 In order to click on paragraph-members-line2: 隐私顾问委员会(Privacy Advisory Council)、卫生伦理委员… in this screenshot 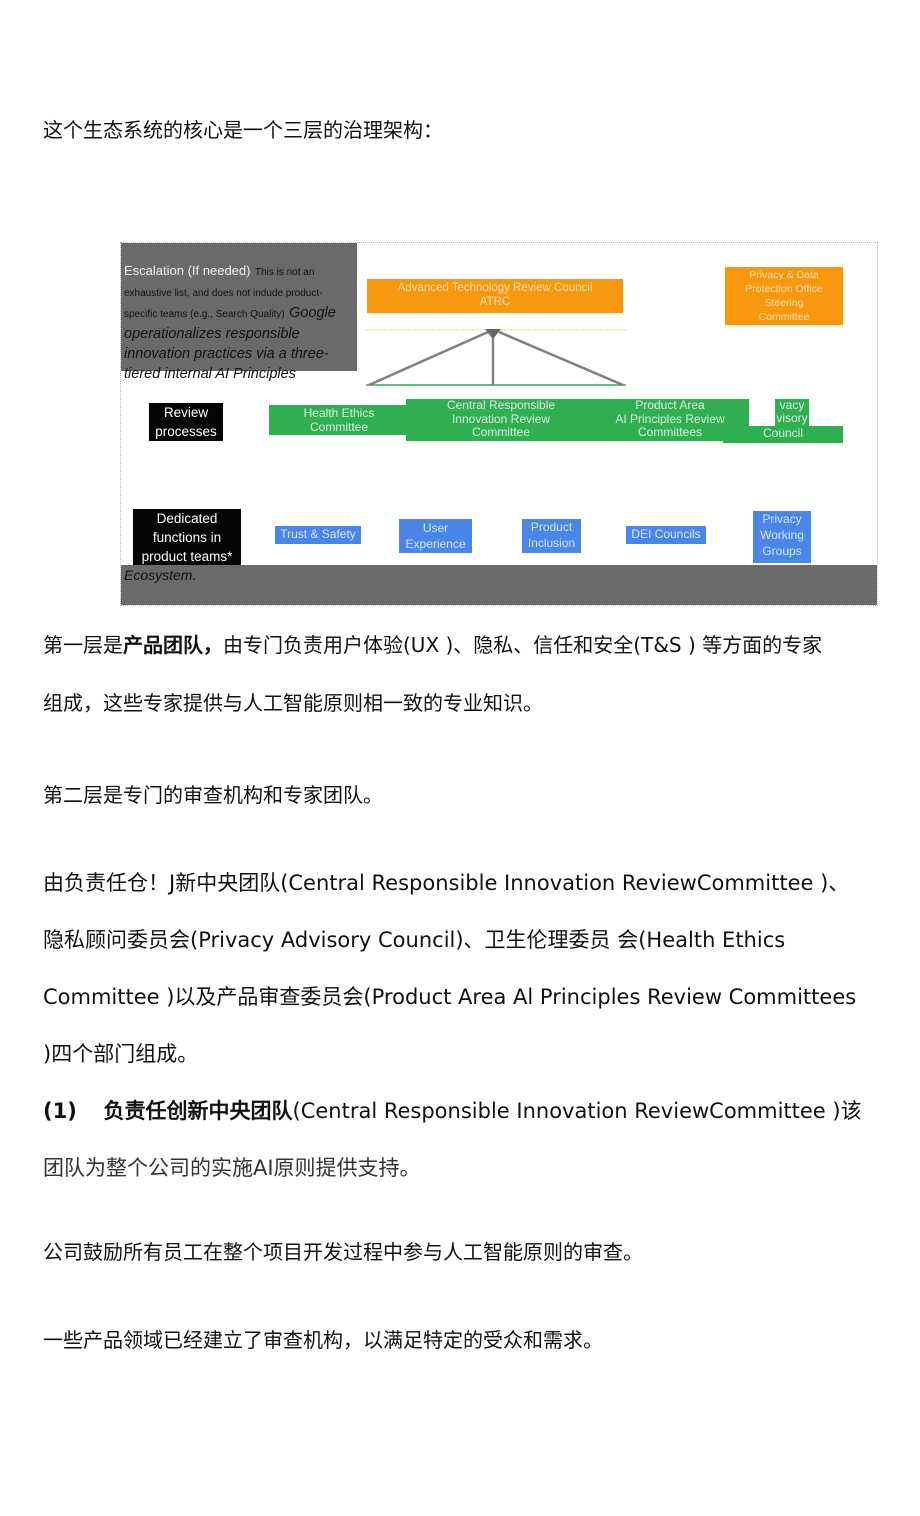, I will do `click(414, 940)`.